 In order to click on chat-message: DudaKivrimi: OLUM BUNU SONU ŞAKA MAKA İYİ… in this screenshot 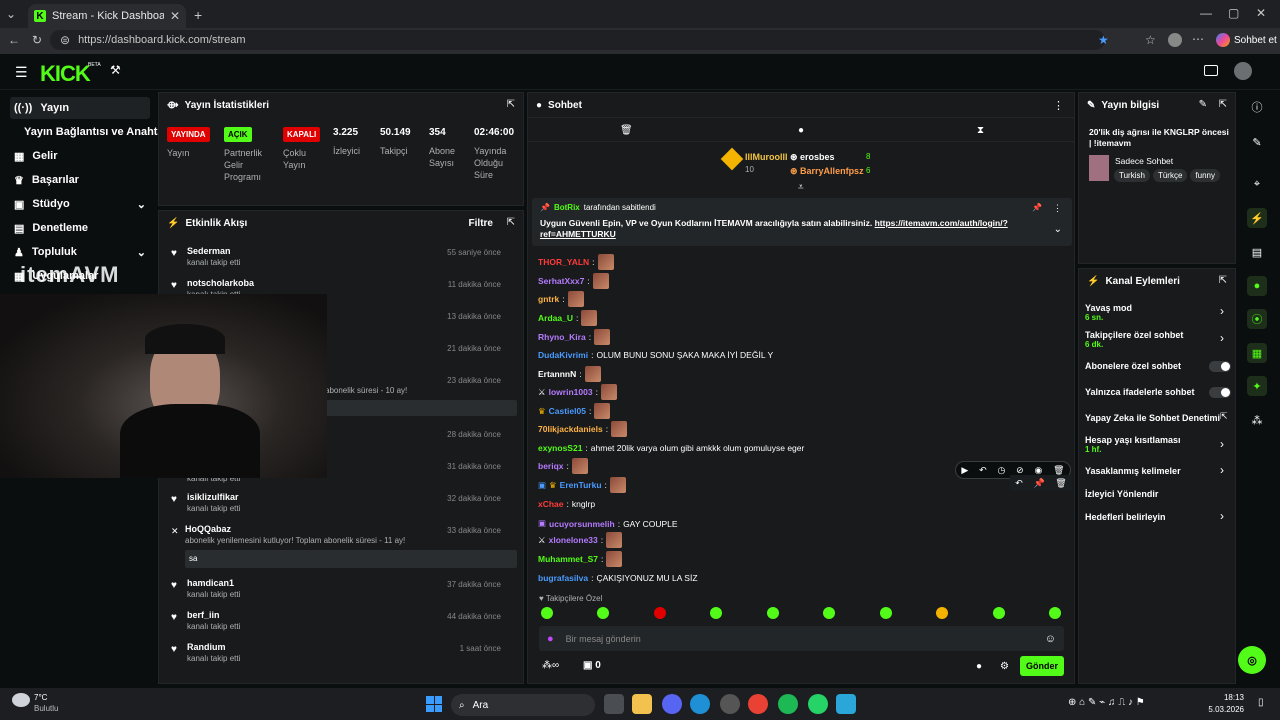, I will do `click(655, 355)`.